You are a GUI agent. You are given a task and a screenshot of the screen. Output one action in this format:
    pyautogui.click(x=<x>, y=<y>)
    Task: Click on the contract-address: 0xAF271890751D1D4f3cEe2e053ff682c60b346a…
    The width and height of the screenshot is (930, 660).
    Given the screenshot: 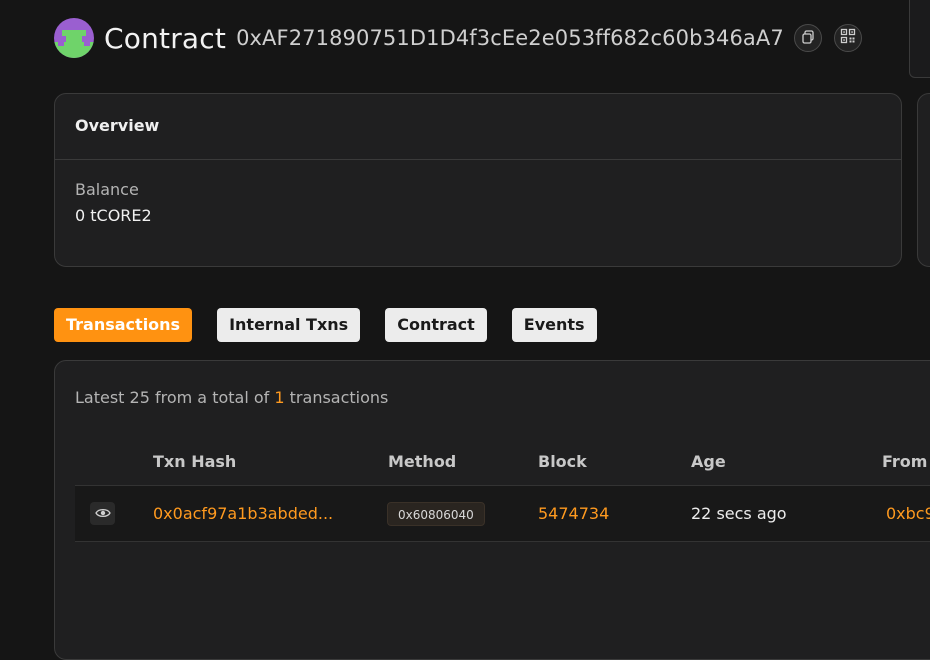 What is the action you would take?
    pyautogui.click(x=510, y=38)
    